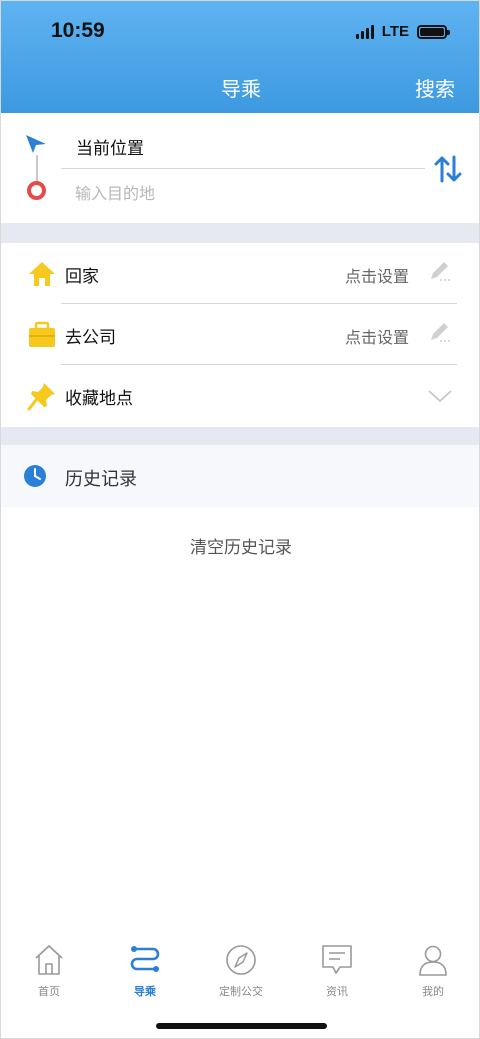 This screenshot has width=480, height=1039. I want to click on tab-label: 导乘, so click(145, 991).